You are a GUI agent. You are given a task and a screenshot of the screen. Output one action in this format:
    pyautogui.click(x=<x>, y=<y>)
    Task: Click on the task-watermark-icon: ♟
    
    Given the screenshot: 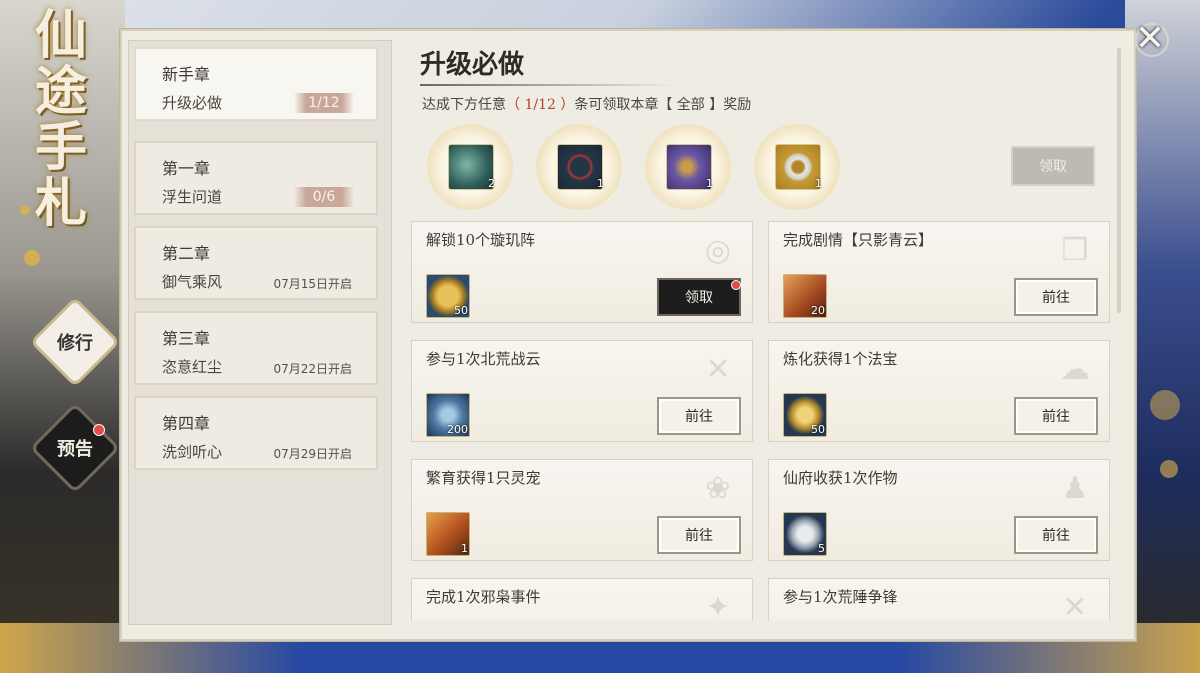 What is the action you would take?
    pyautogui.click(x=1075, y=488)
    